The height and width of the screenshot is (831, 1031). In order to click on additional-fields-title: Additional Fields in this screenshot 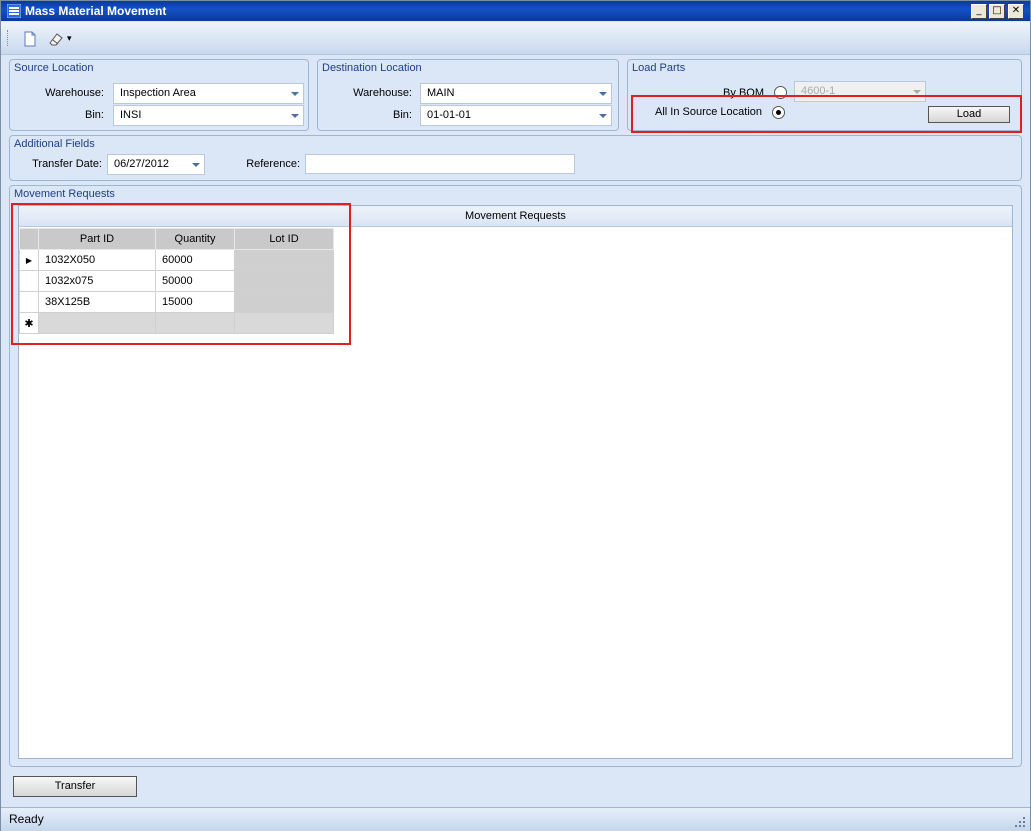, I will do `click(54, 144)`.